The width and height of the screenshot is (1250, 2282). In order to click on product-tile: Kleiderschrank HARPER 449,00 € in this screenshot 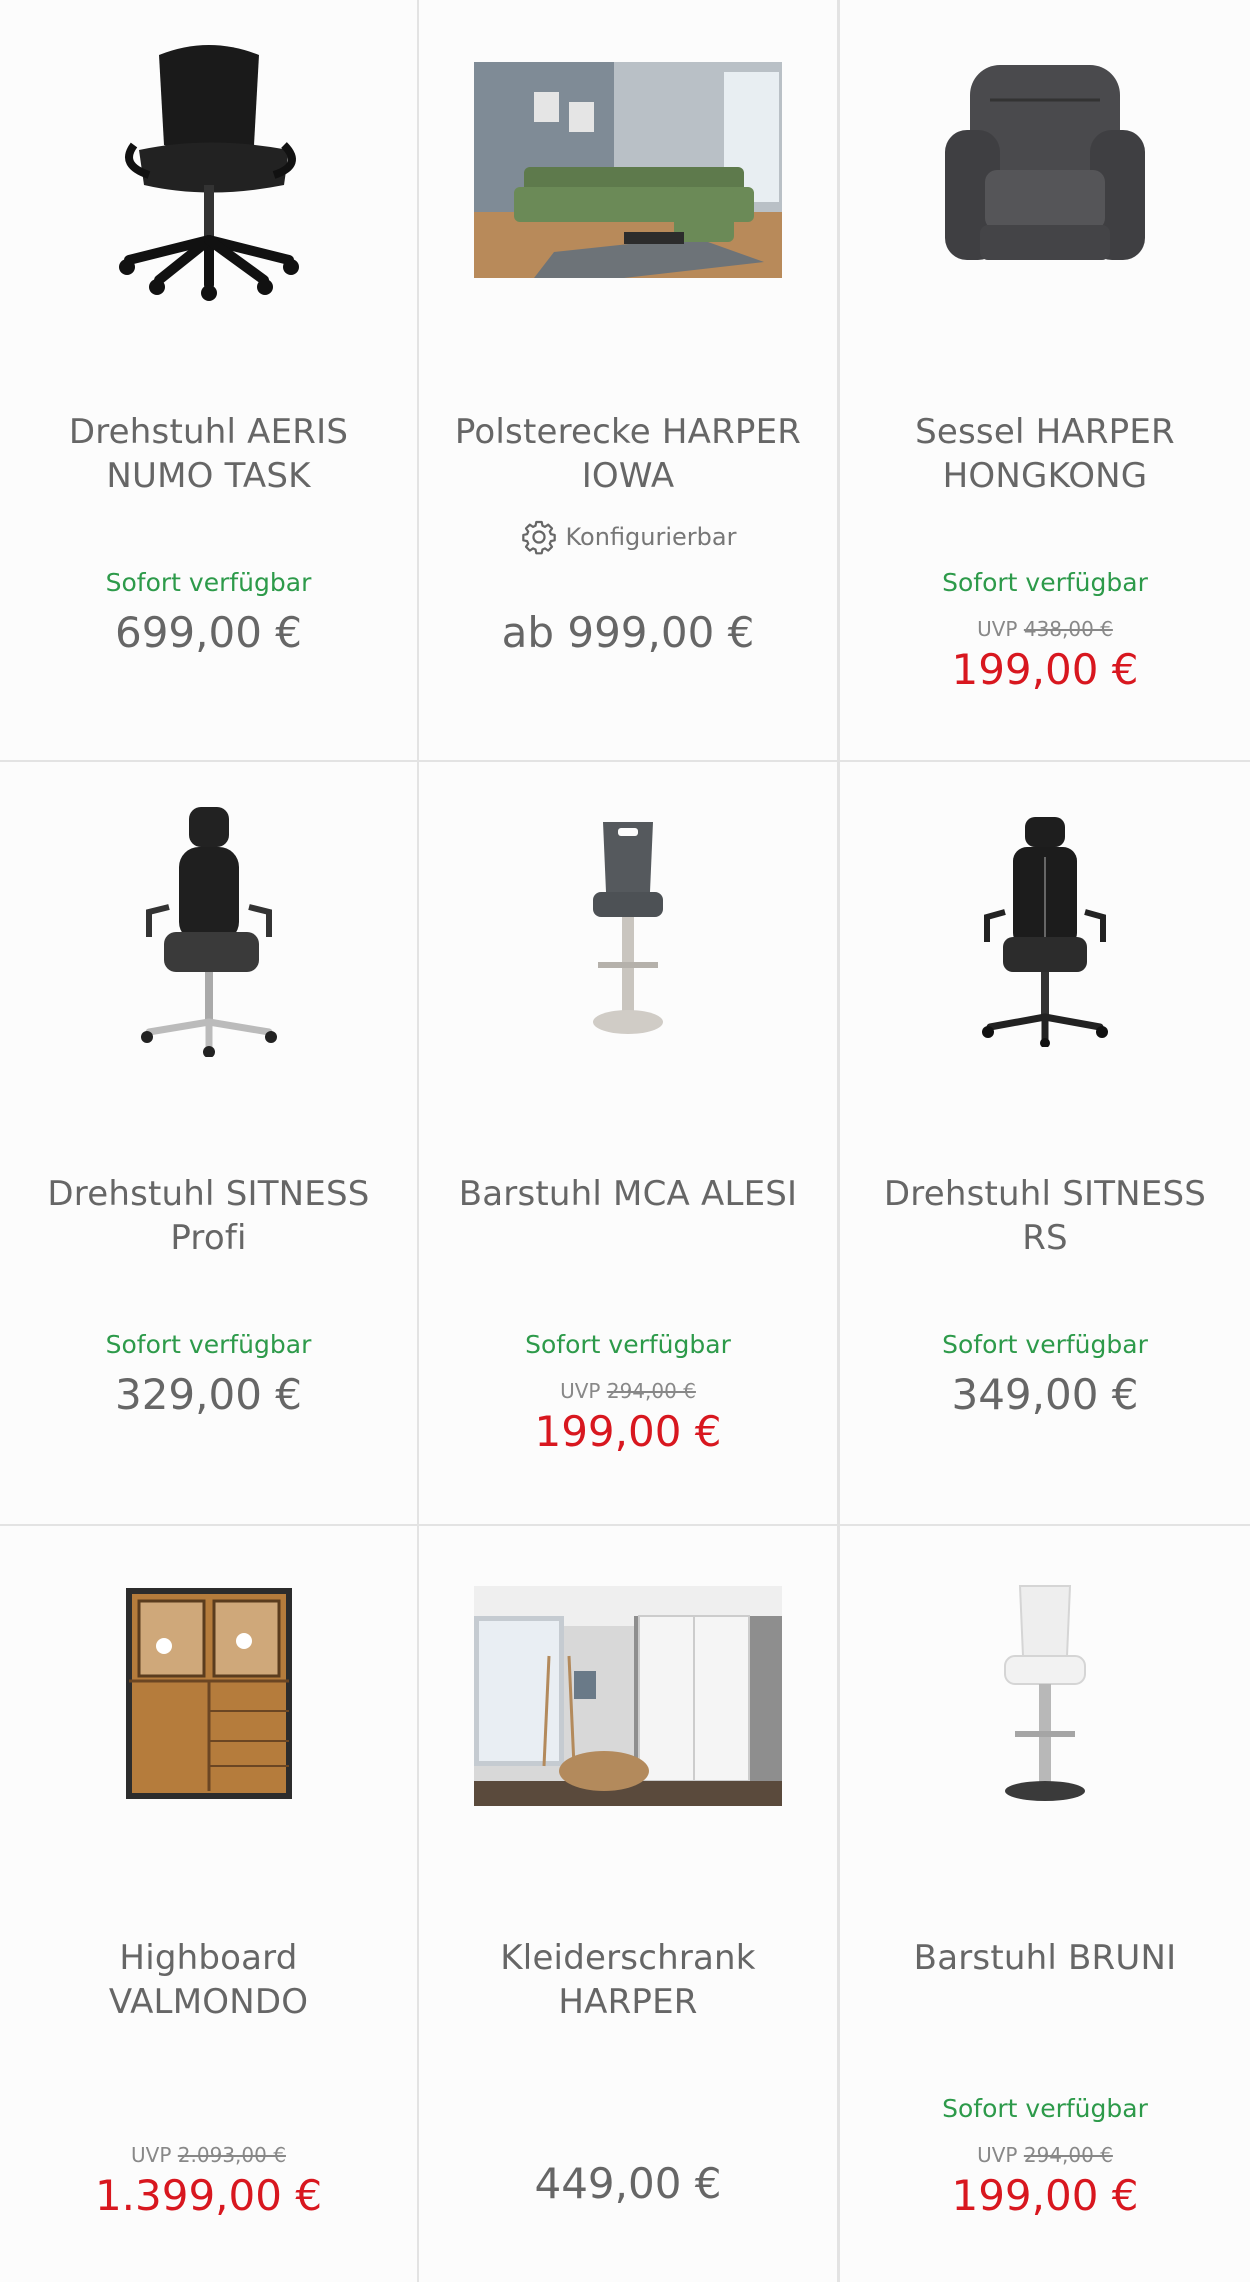, I will do `click(628, 1904)`.